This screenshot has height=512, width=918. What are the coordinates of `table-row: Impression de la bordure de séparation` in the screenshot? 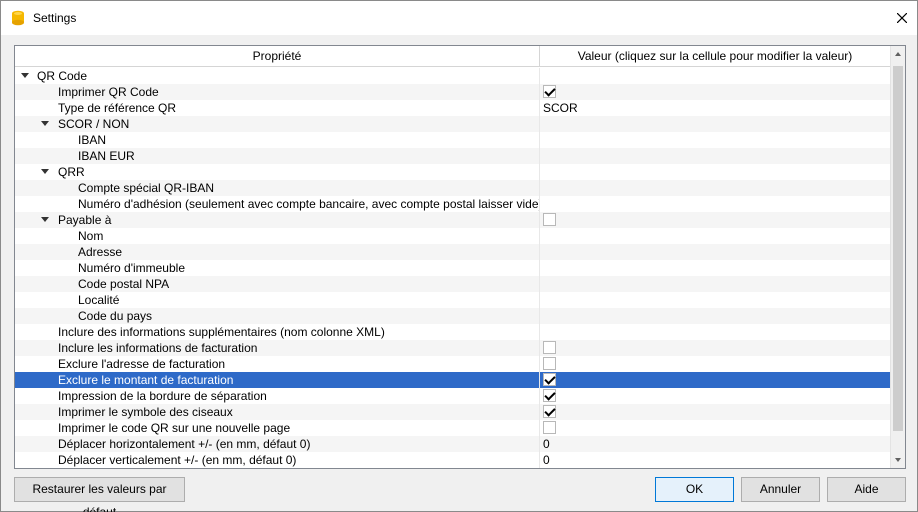 It's located at (453, 396).